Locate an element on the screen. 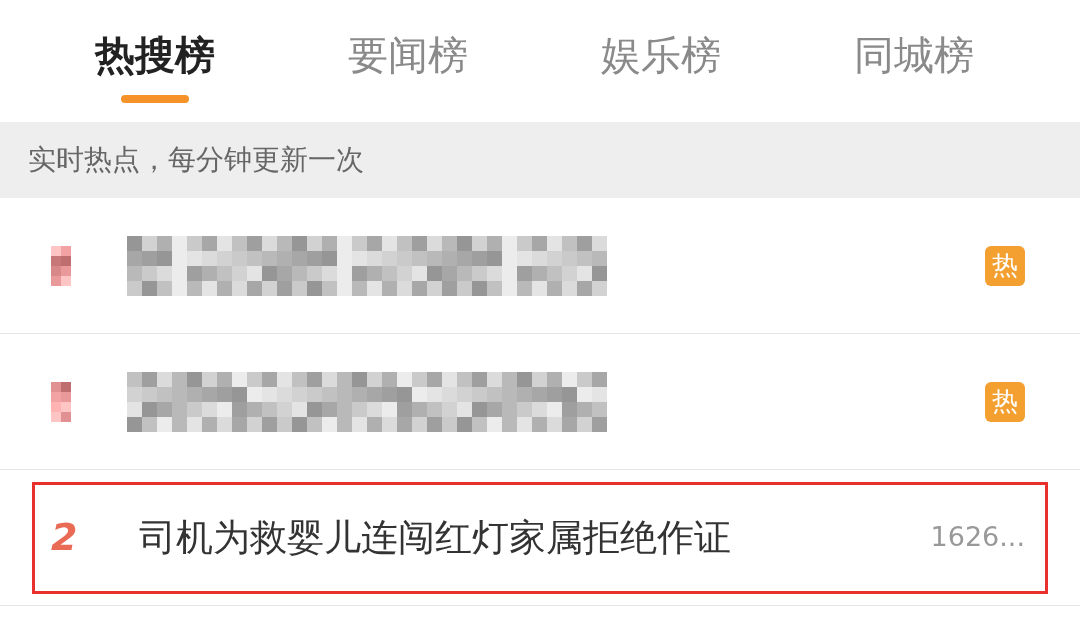 This screenshot has width=1080, height=625. tab: 娱乐榜 is located at coordinates (660, 61).